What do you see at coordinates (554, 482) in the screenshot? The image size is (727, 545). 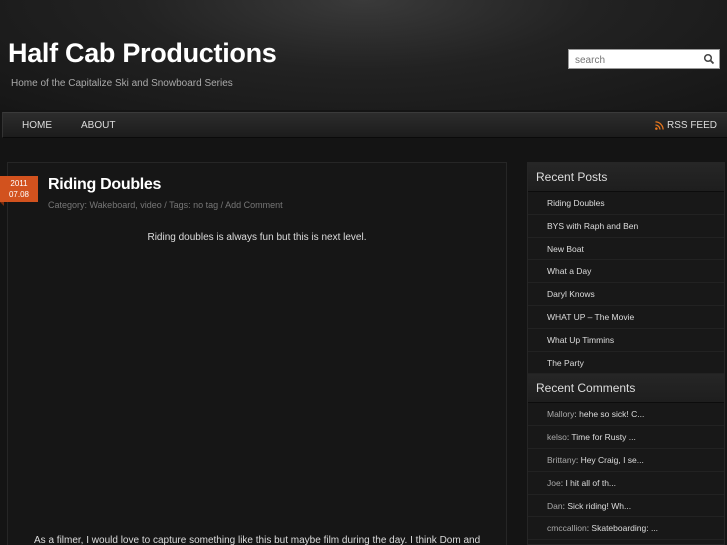 I see `comment-author: Joe` at bounding box center [554, 482].